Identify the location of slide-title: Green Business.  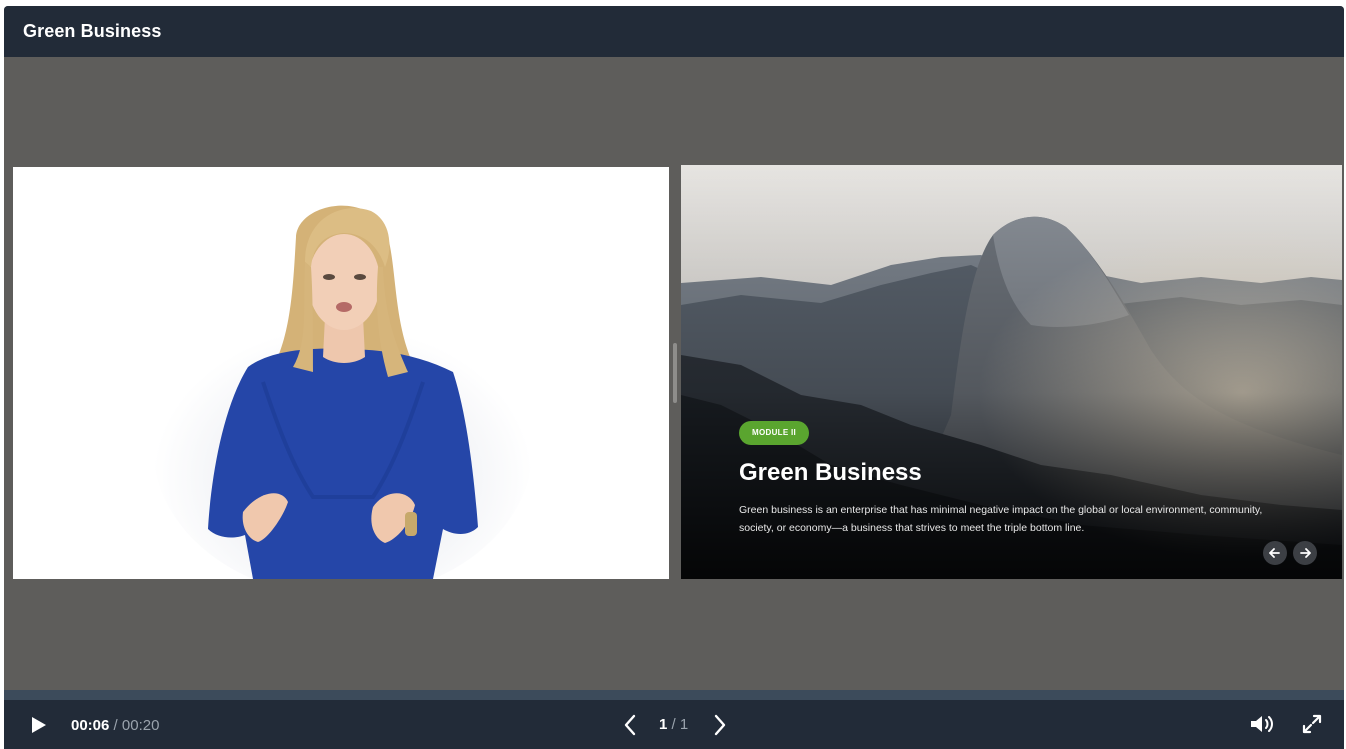
(830, 472).